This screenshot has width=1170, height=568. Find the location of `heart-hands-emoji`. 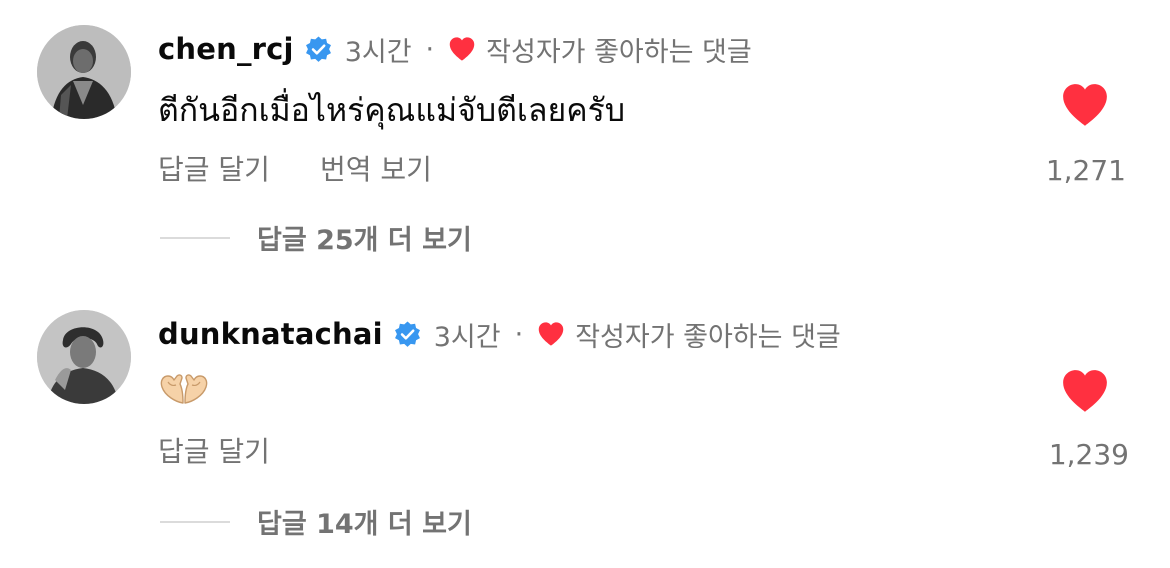

heart-hands-emoji is located at coordinates (184, 389).